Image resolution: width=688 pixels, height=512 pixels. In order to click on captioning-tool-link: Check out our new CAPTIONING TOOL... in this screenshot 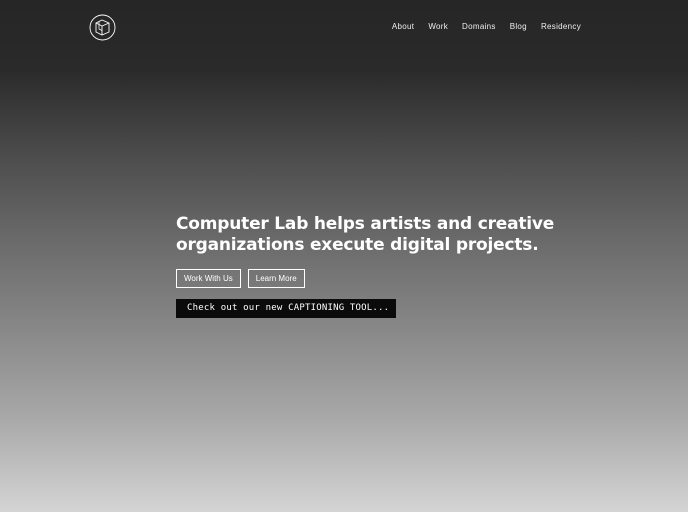, I will do `click(286, 308)`.